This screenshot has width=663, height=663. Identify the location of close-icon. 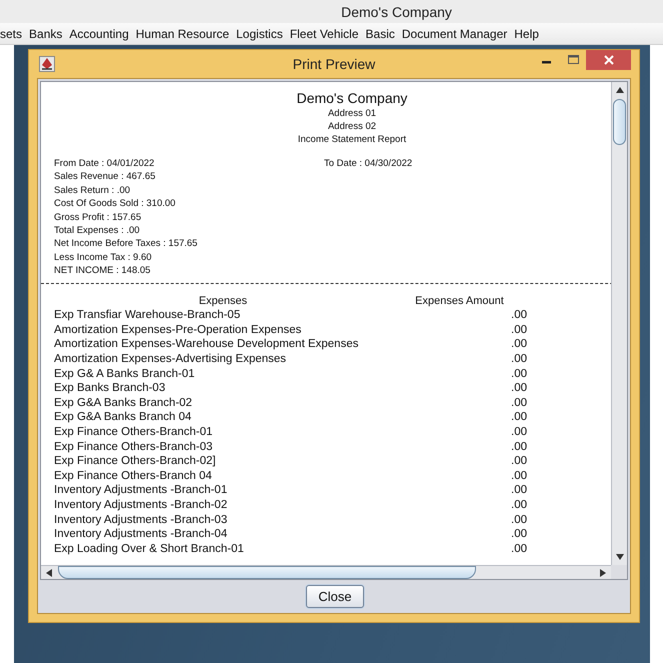
(609, 60).